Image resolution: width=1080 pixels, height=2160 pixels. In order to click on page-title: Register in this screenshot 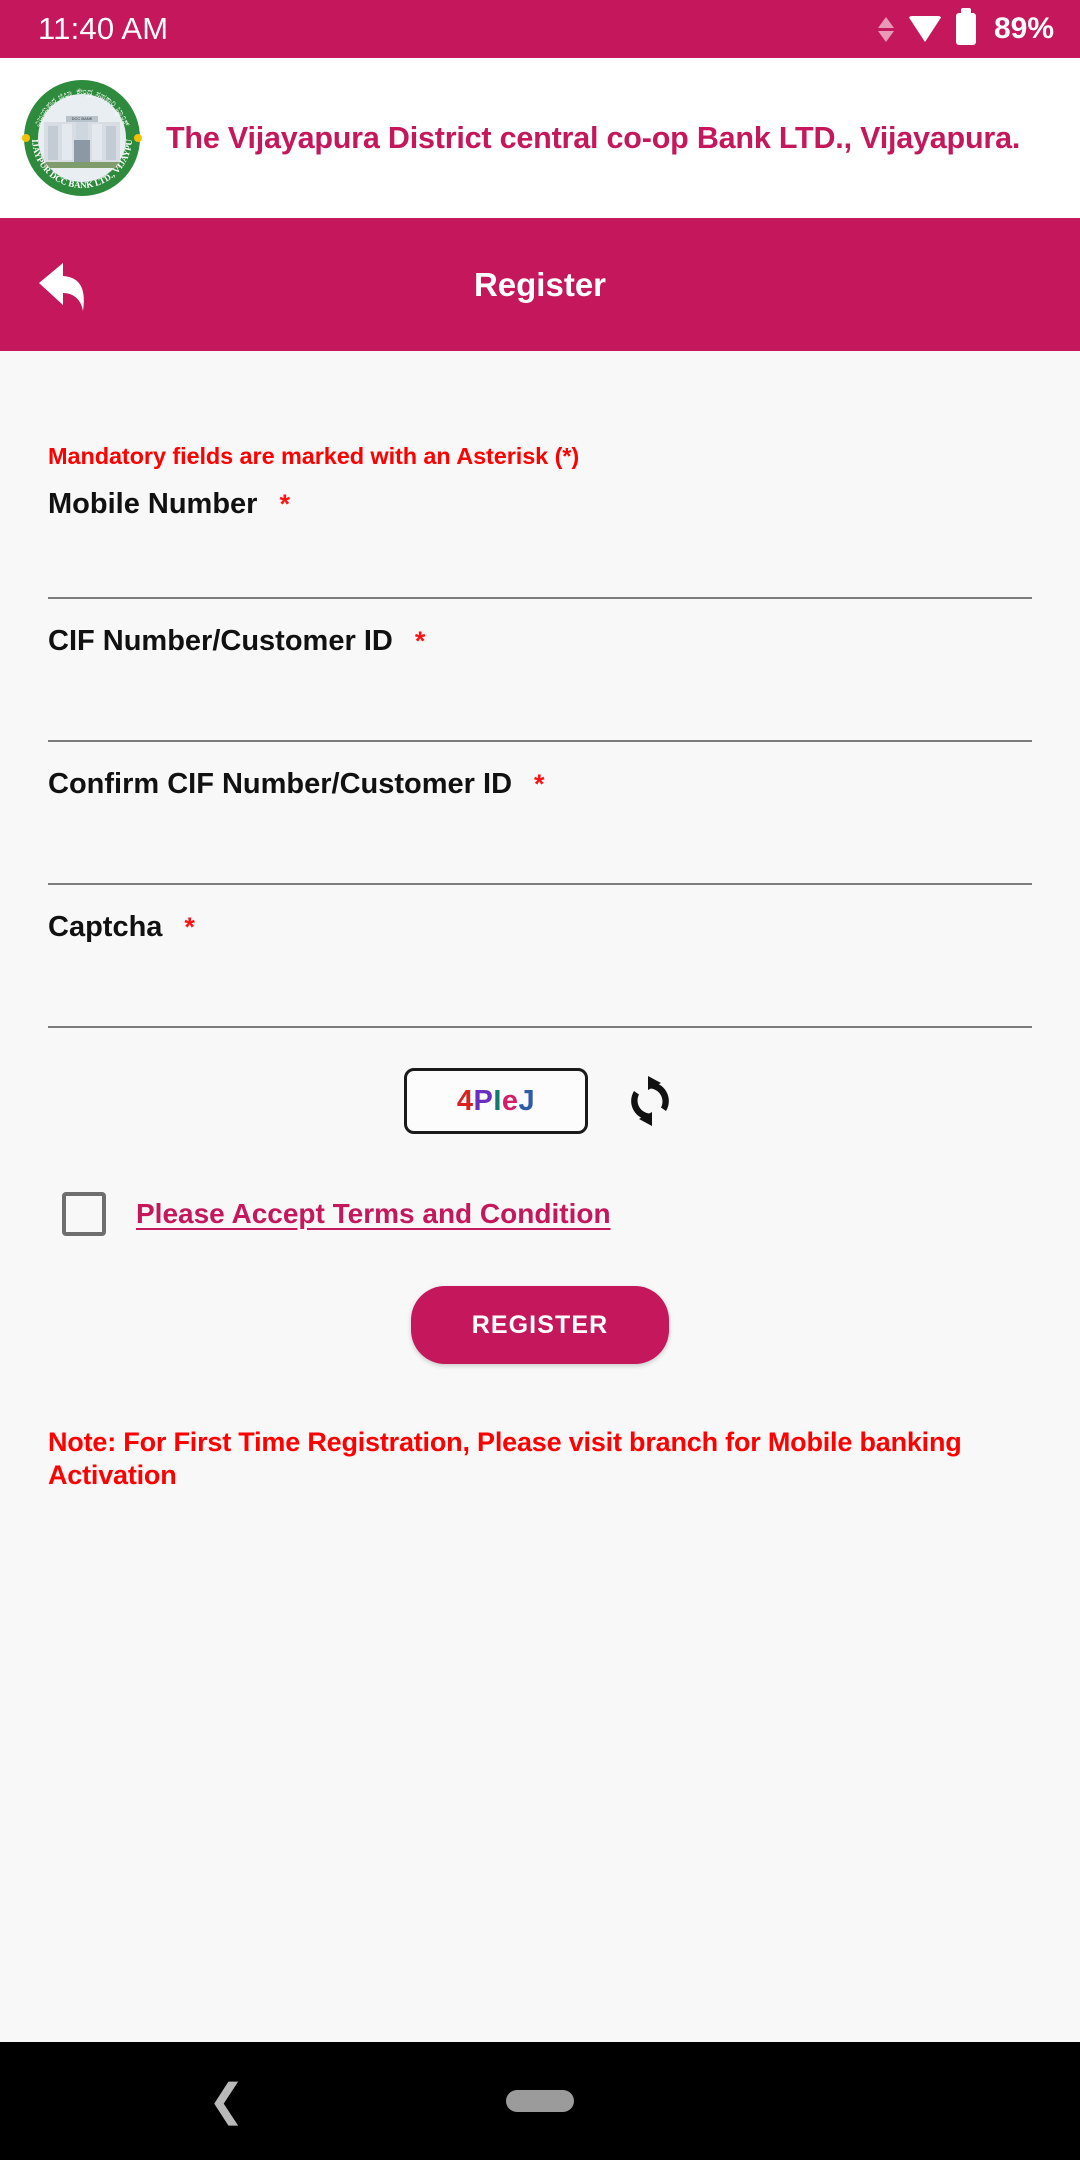, I will do `click(540, 284)`.